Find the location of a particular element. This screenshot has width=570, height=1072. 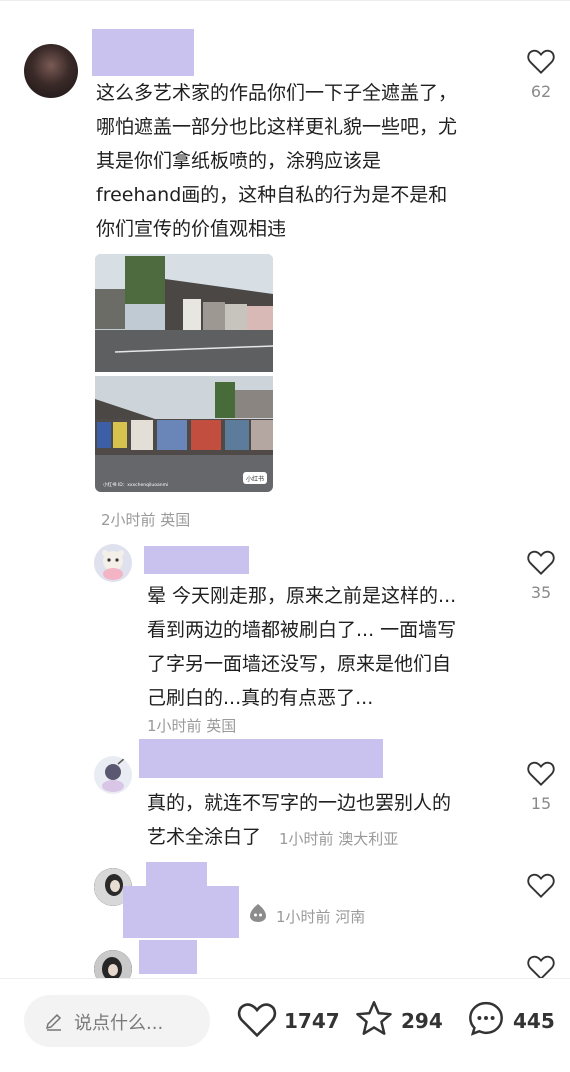

star-icon is located at coordinates (374, 1018).